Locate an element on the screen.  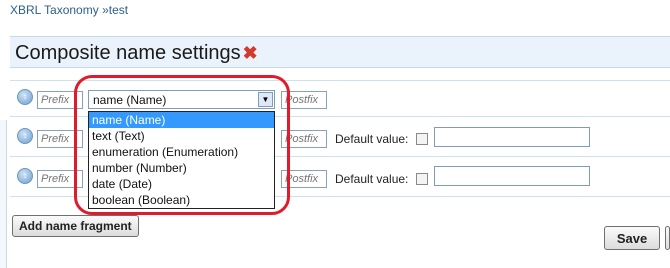
breadcrumb-current-link: test is located at coordinates (118, 10).